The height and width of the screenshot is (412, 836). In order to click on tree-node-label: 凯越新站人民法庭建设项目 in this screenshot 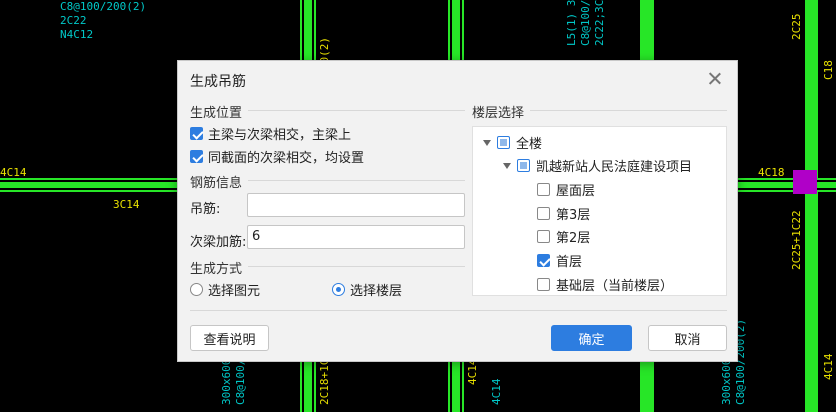, I will do `click(614, 167)`.